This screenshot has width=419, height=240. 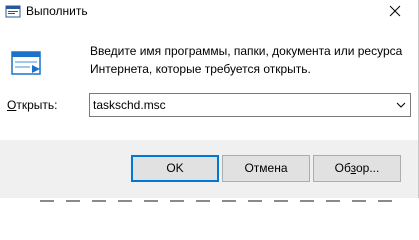 What do you see at coordinates (13, 11) in the screenshot?
I see `run-dialog-icon` at bounding box center [13, 11].